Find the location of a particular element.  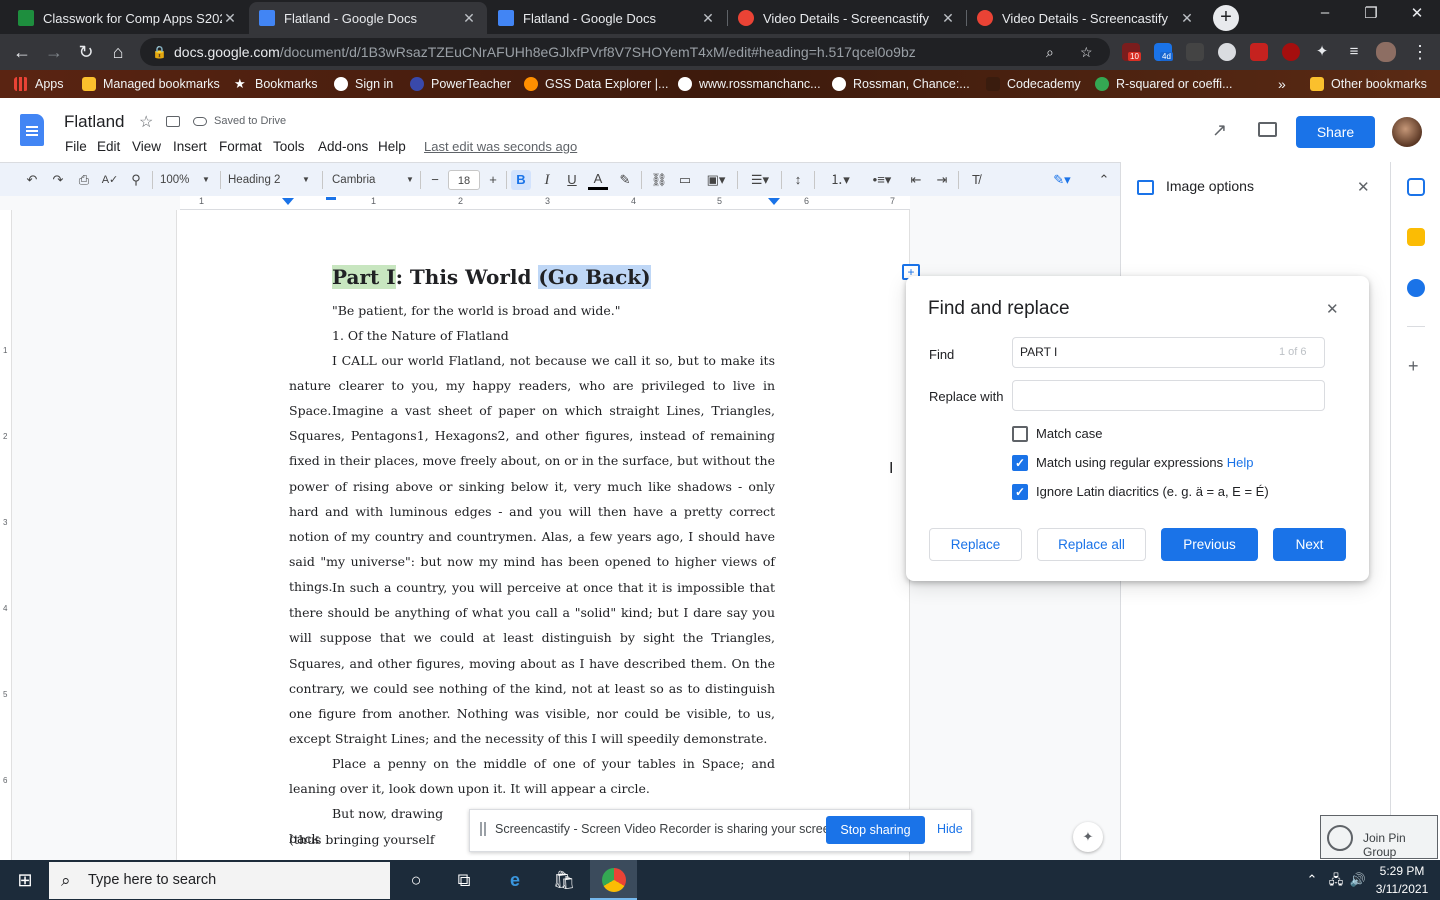

menu-edit: Edit is located at coordinates (108, 146).